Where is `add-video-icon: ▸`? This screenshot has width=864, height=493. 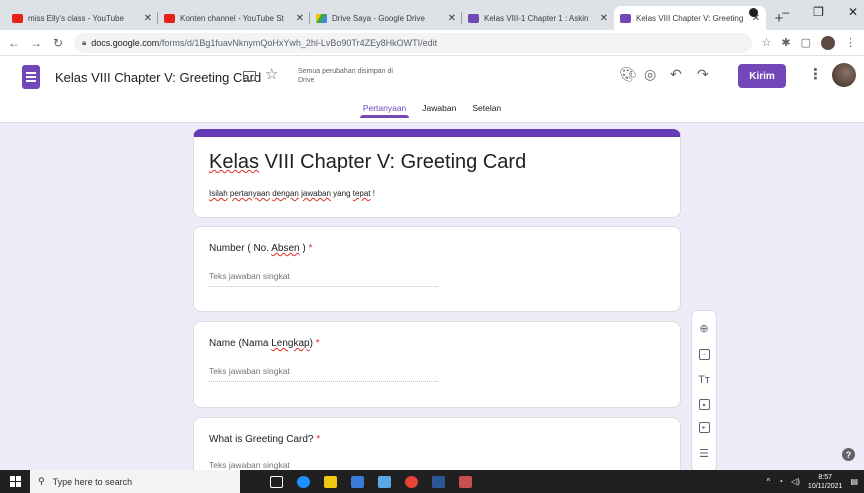
add-video-icon: ▸ is located at coordinates (704, 428).